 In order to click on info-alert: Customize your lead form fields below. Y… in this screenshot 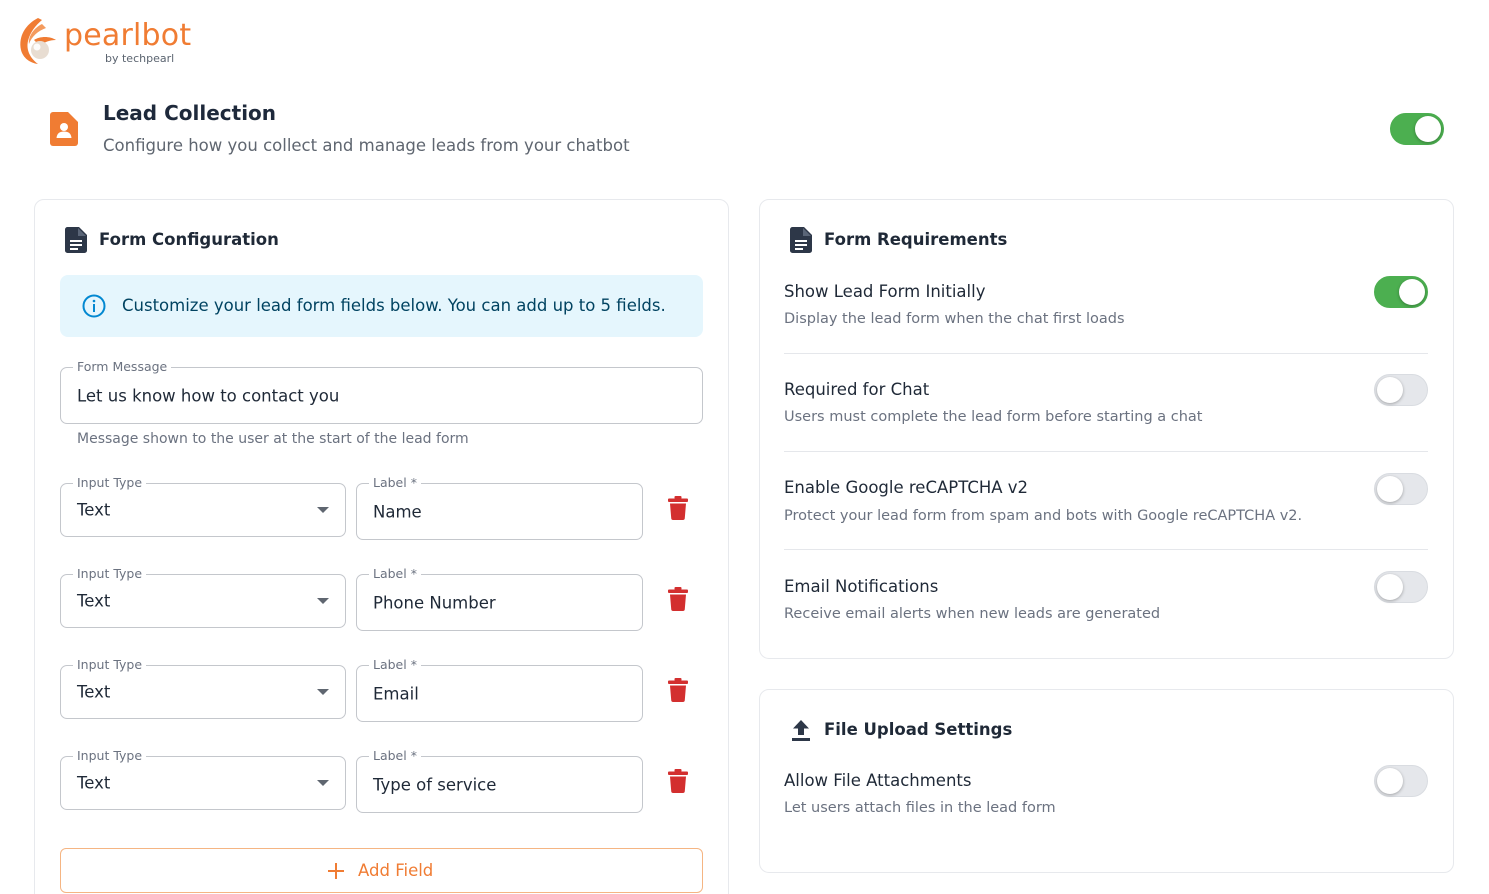, I will do `click(381, 306)`.